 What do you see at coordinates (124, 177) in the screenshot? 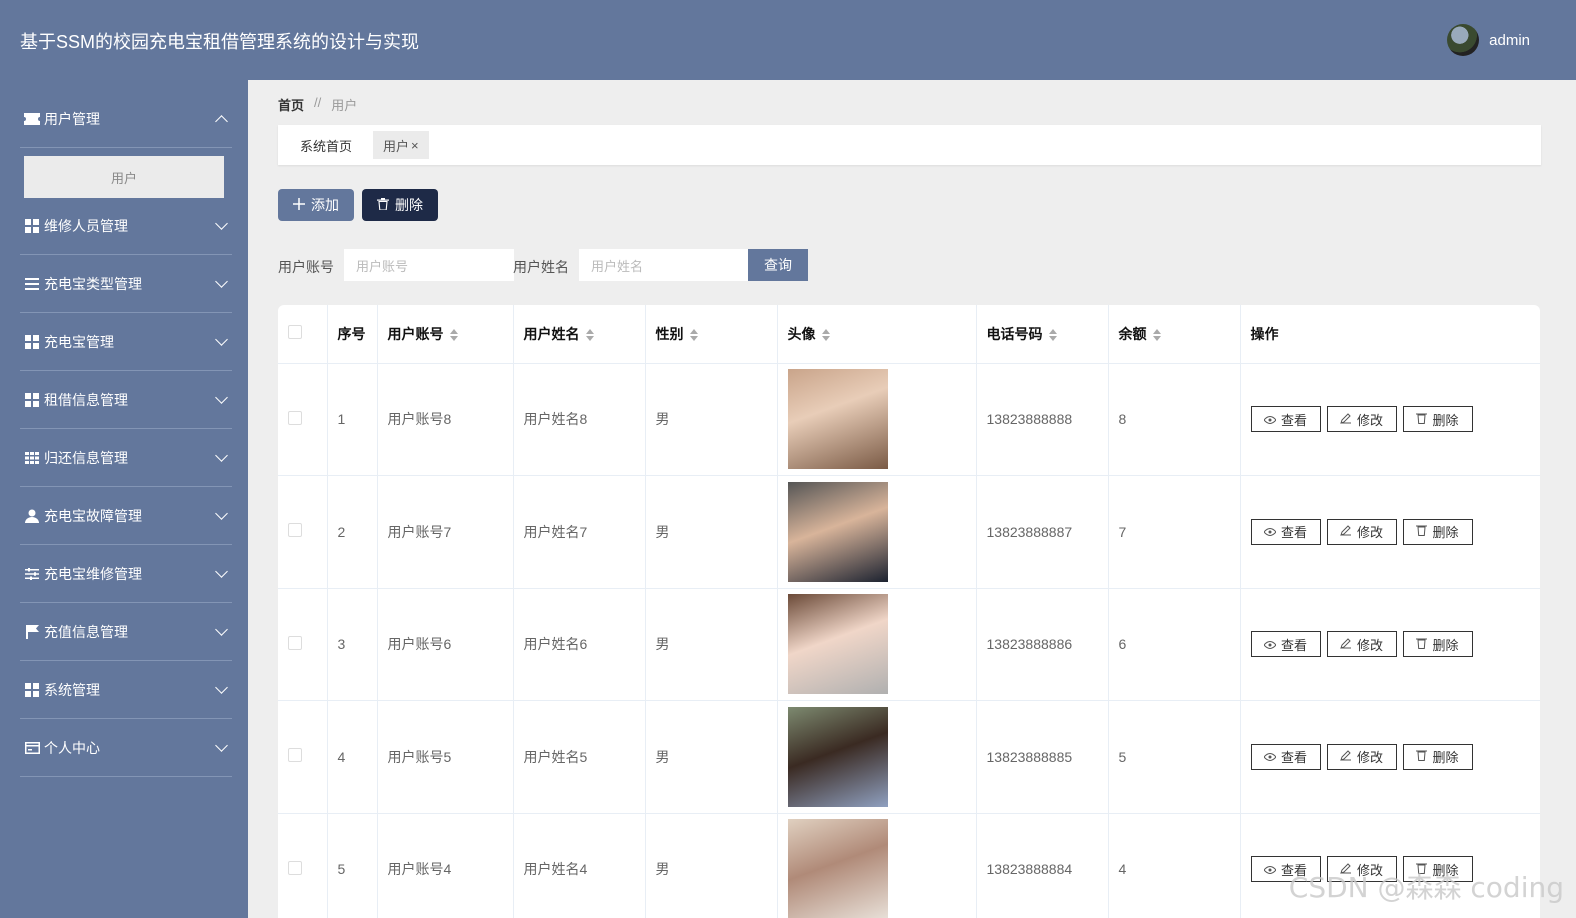
I see `sidebar-subitem-user: 用户` at bounding box center [124, 177].